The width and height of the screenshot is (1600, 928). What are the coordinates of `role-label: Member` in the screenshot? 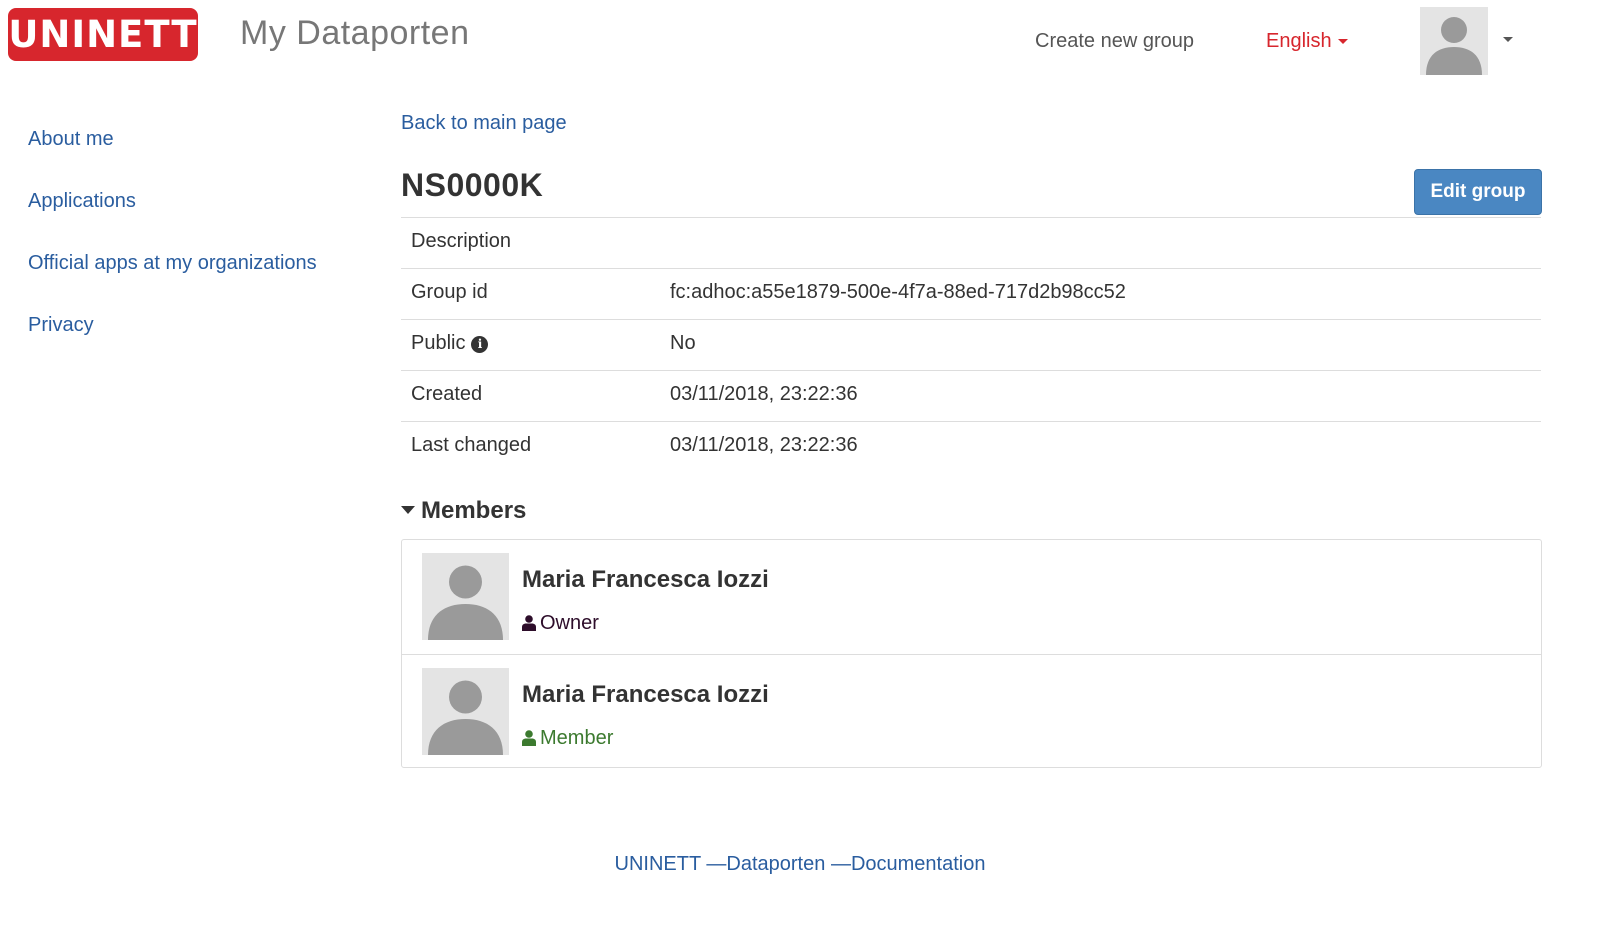 It's located at (577, 738).